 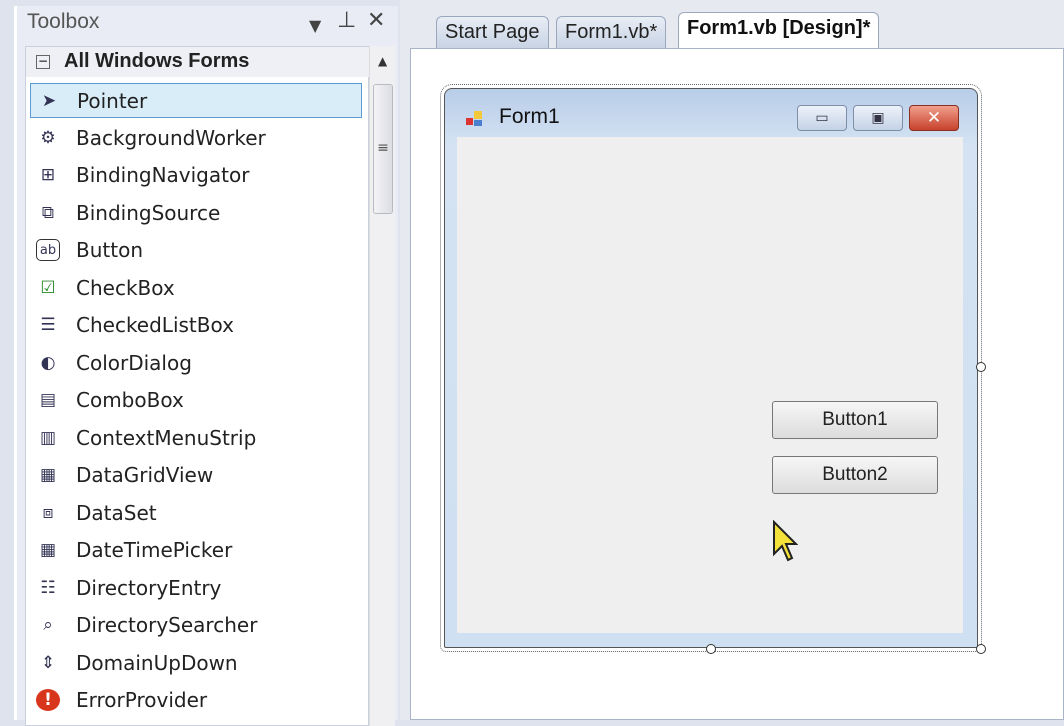 I want to click on toolbox-item-errorprovider: ! ErrorProvider, so click(x=196, y=700).